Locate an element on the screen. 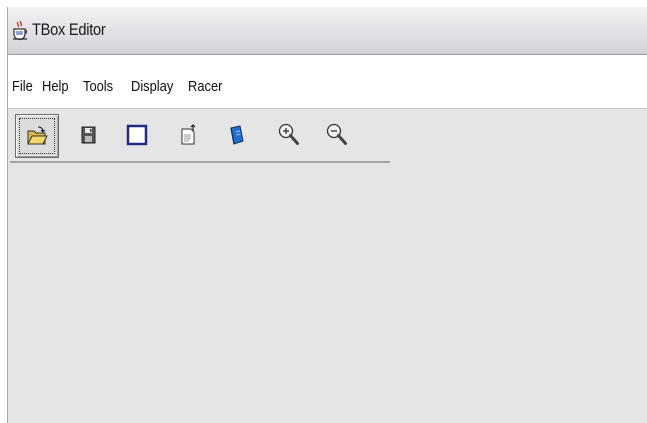 The height and width of the screenshot is (423, 647). menu-racer: Racer is located at coordinates (205, 86).